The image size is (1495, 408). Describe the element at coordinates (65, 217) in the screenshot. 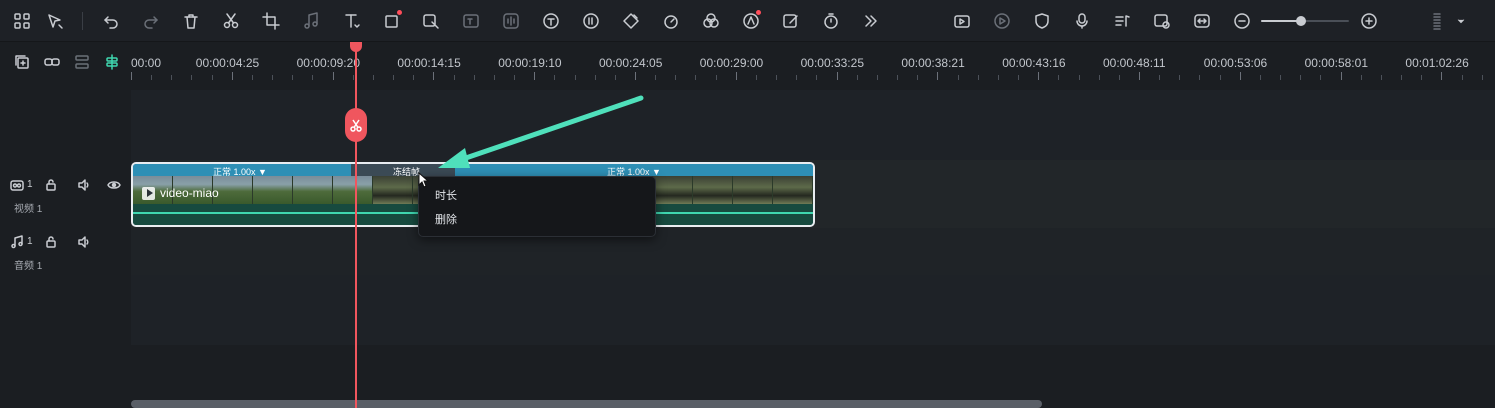

I see `track-headers: 1 视频 1 1 音频 1` at that location.